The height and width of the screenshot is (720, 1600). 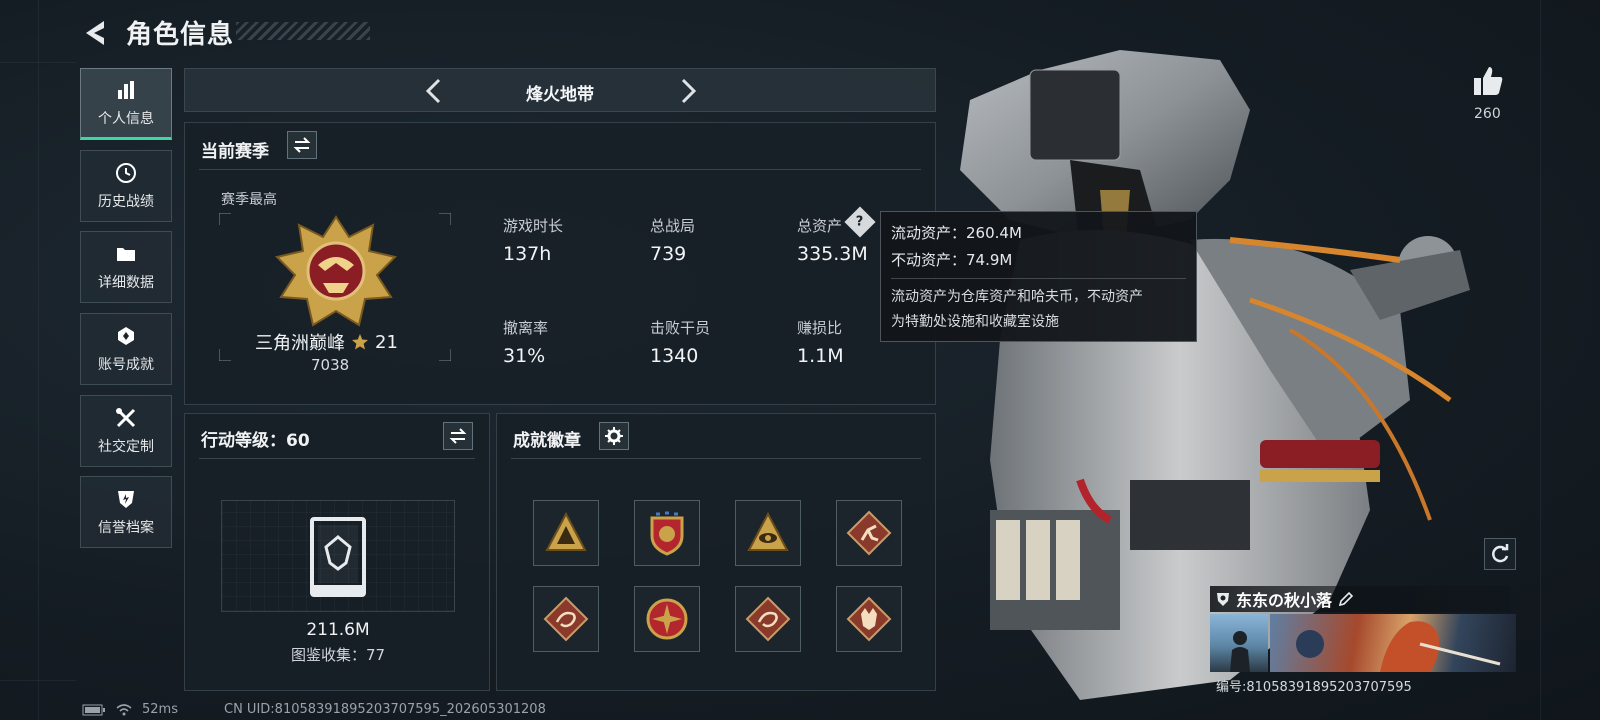 I want to click on sidebar-item-label: 详细数据, so click(x=126, y=283).